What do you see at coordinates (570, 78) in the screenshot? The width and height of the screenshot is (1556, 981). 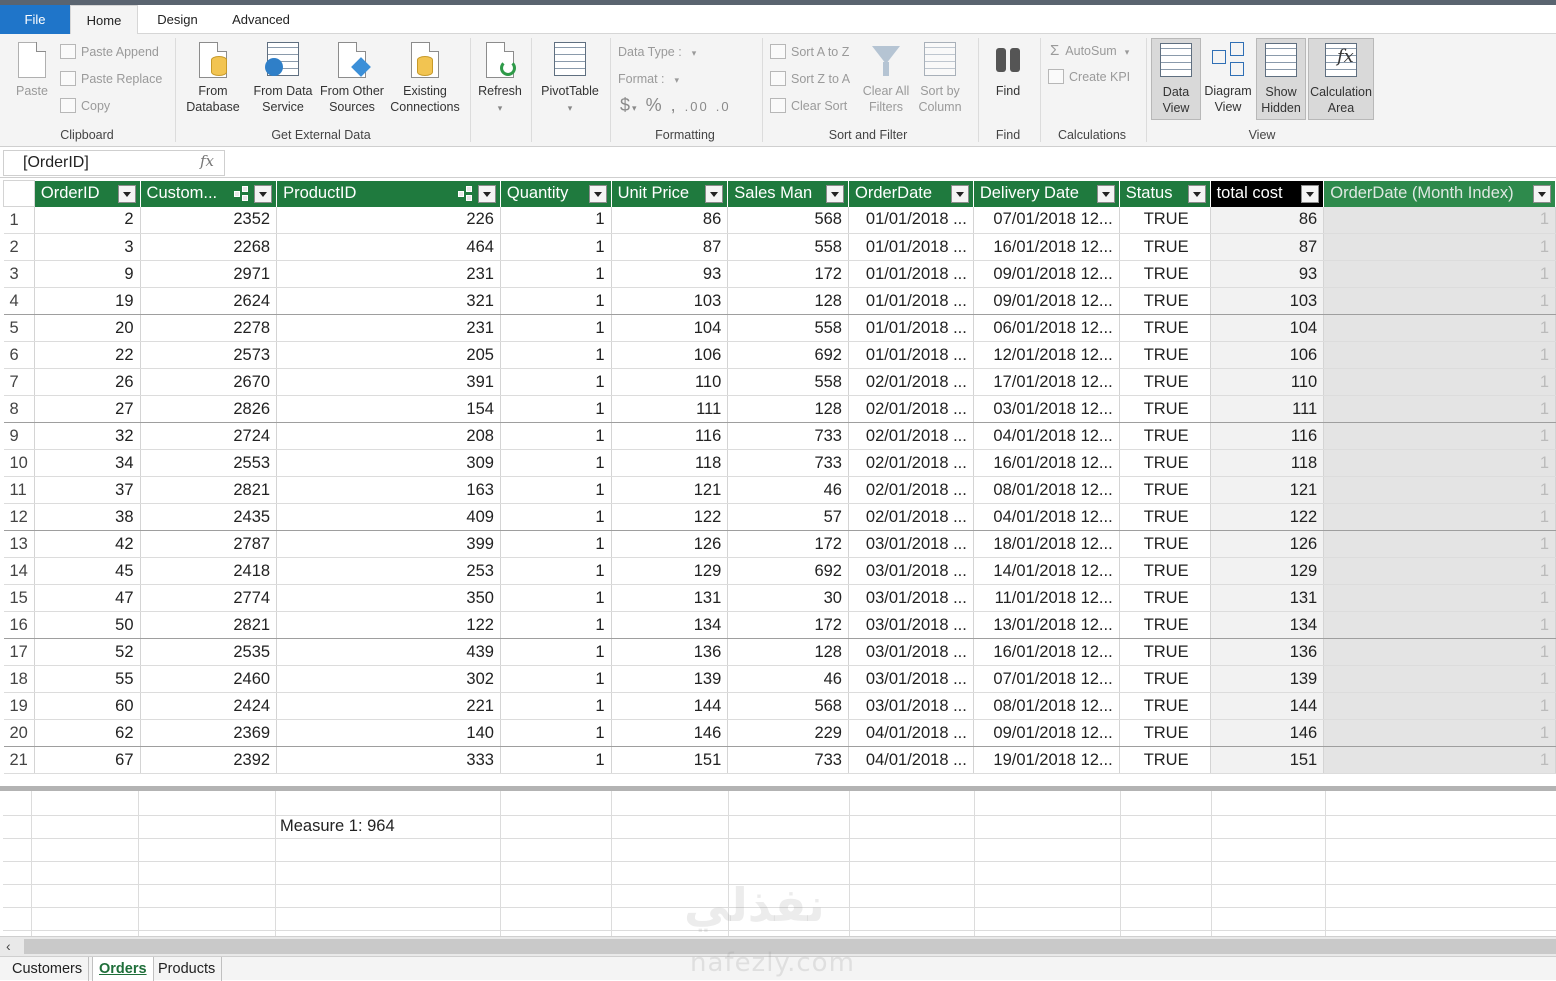 I see `pivottable-button: PivotTable ▾` at bounding box center [570, 78].